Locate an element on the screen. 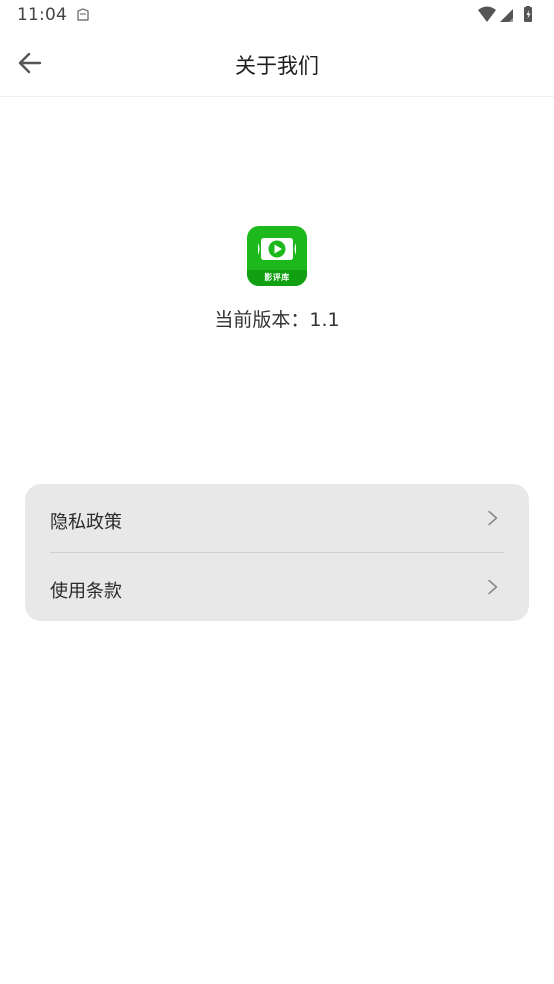 This screenshot has width=554, height=984. version-text: 当前版本：1.1 is located at coordinates (277, 320).